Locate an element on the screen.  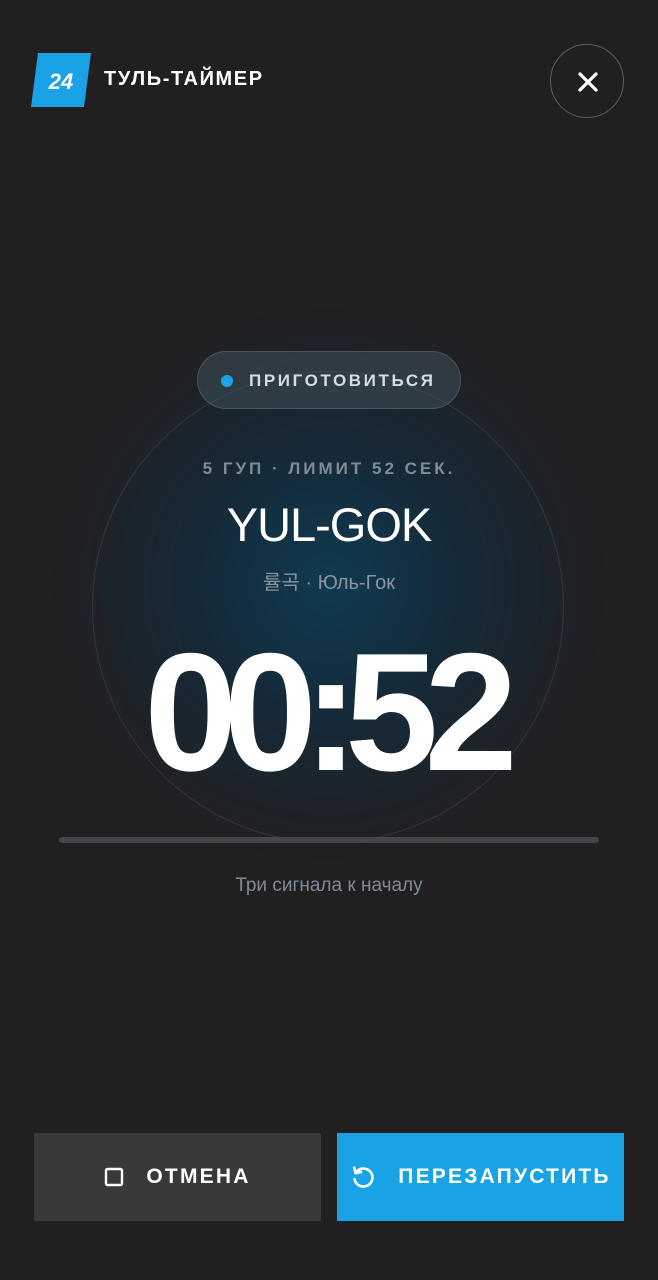
pattern-name: YUL-GOK is located at coordinates (329, 524).